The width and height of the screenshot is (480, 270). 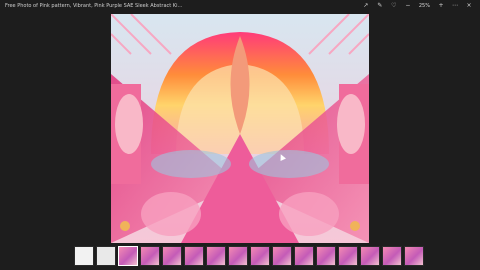 What do you see at coordinates (249, 256) in the screenshot?
I see `filmstrip` at bounding box center [249, 256].